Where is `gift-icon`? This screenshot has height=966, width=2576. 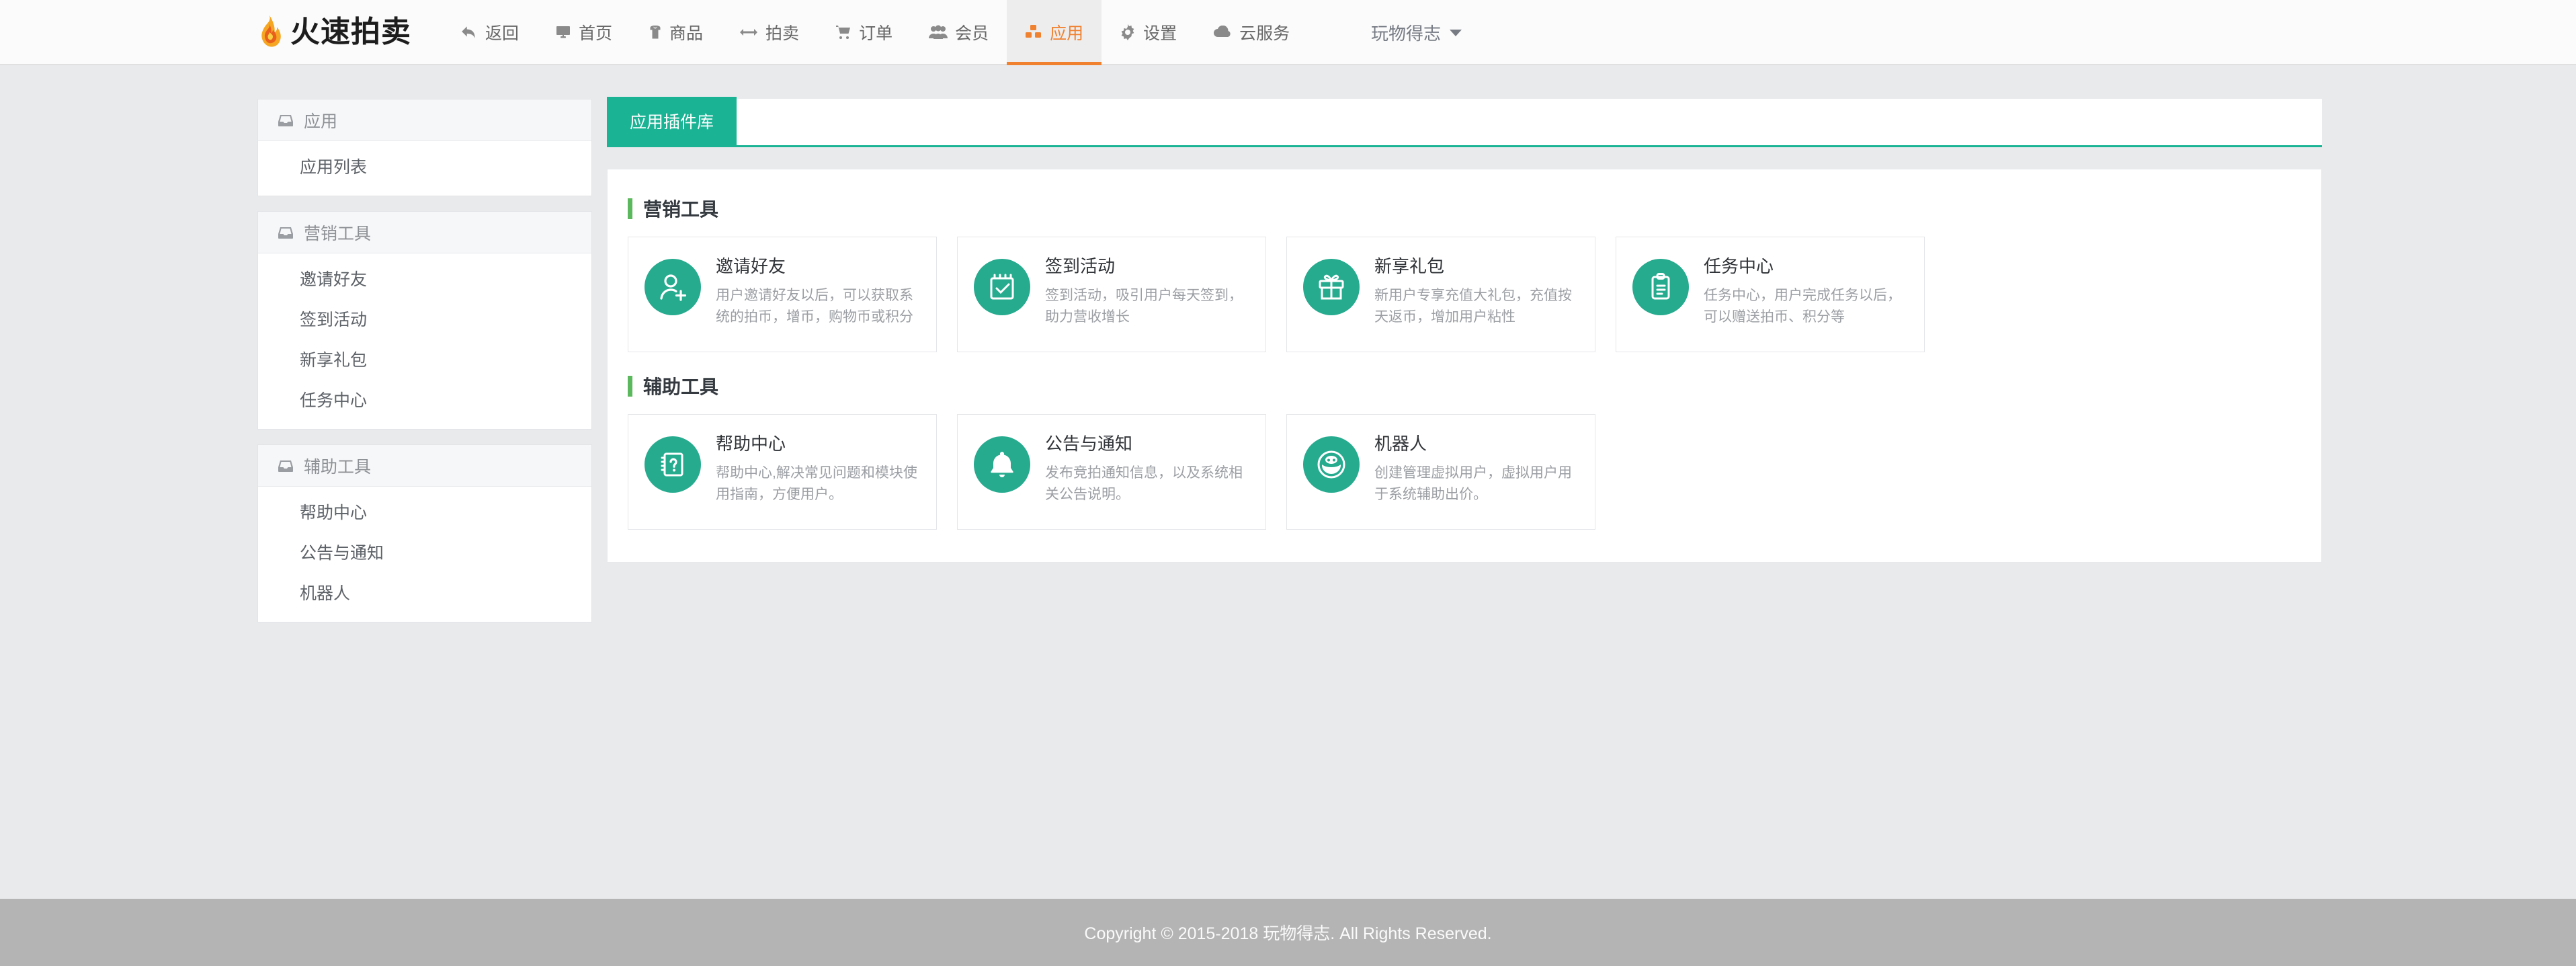
gift-icon is located at coordinates (1331, 287).